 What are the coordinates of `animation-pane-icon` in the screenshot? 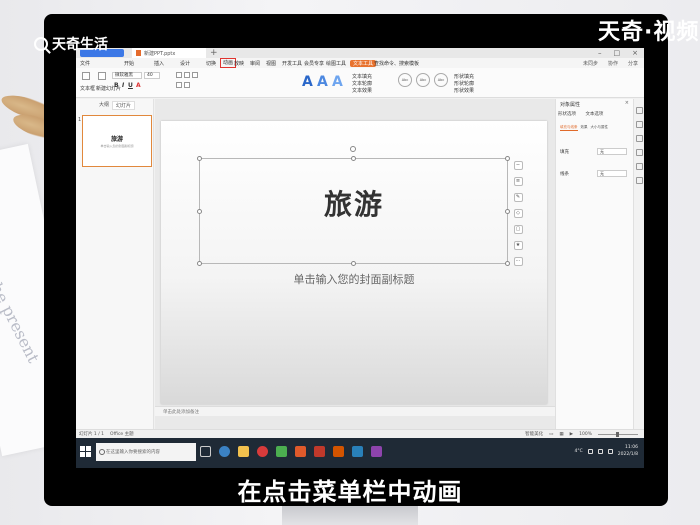 It's located at (639, 138).